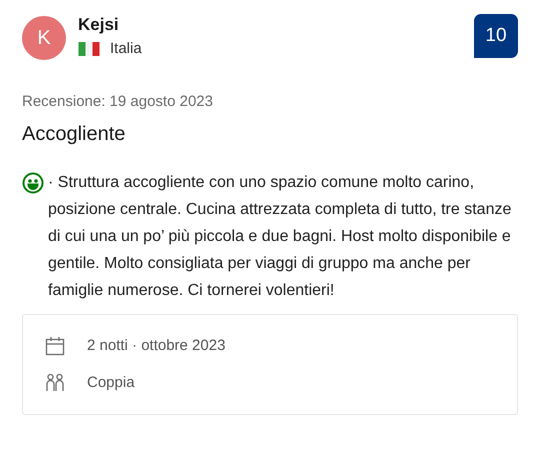  Describe the element at coordinates (55, 346) in the screenshot. I see `calendar-icon` at that location.